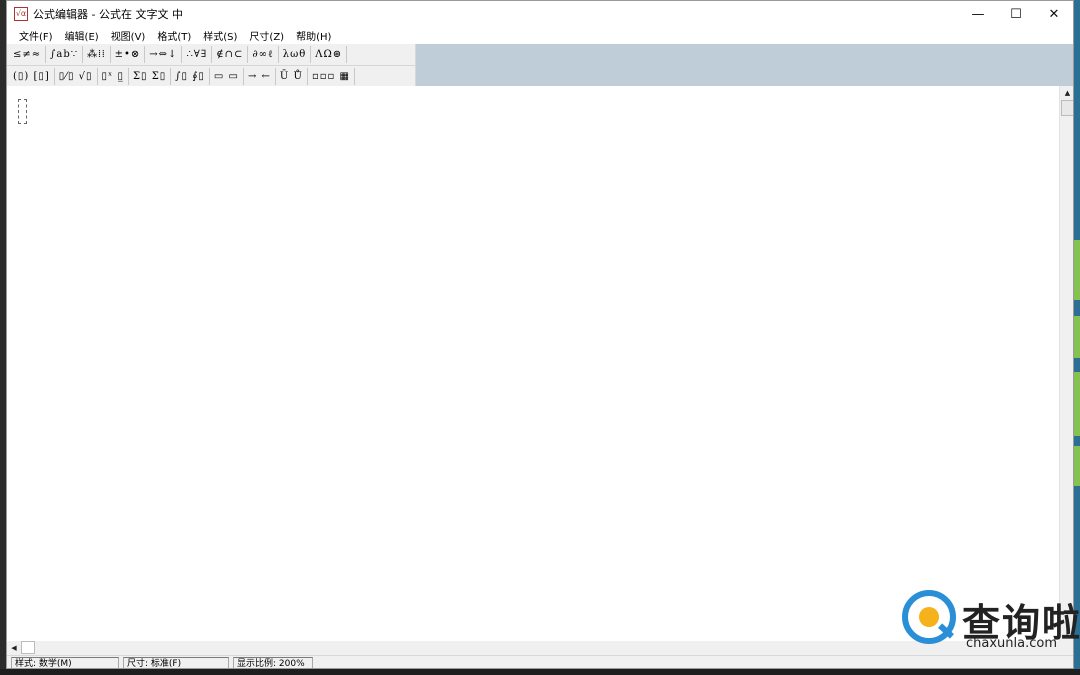 The height and width of the screenshot is (675, 1080). What do you see at coordinates (230, 54) in the screenshot?
I see `set-theory-symbols-button: ∉∩⊂` at bounding box center [230, 54].